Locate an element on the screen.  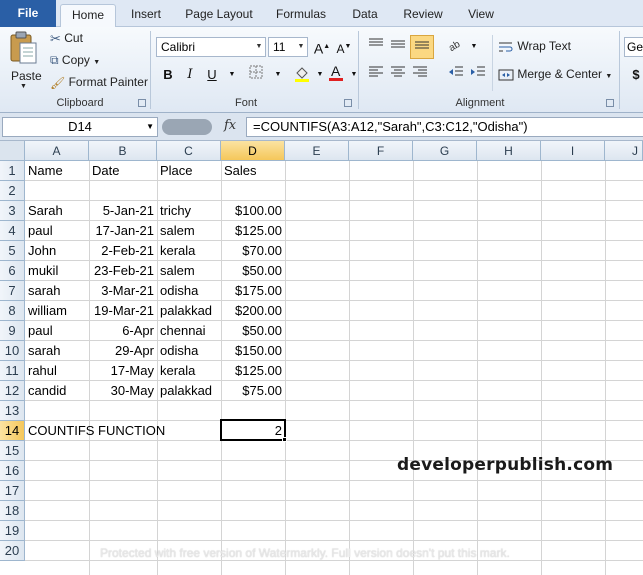
bold-button: B is located at coordinates (168, 75).